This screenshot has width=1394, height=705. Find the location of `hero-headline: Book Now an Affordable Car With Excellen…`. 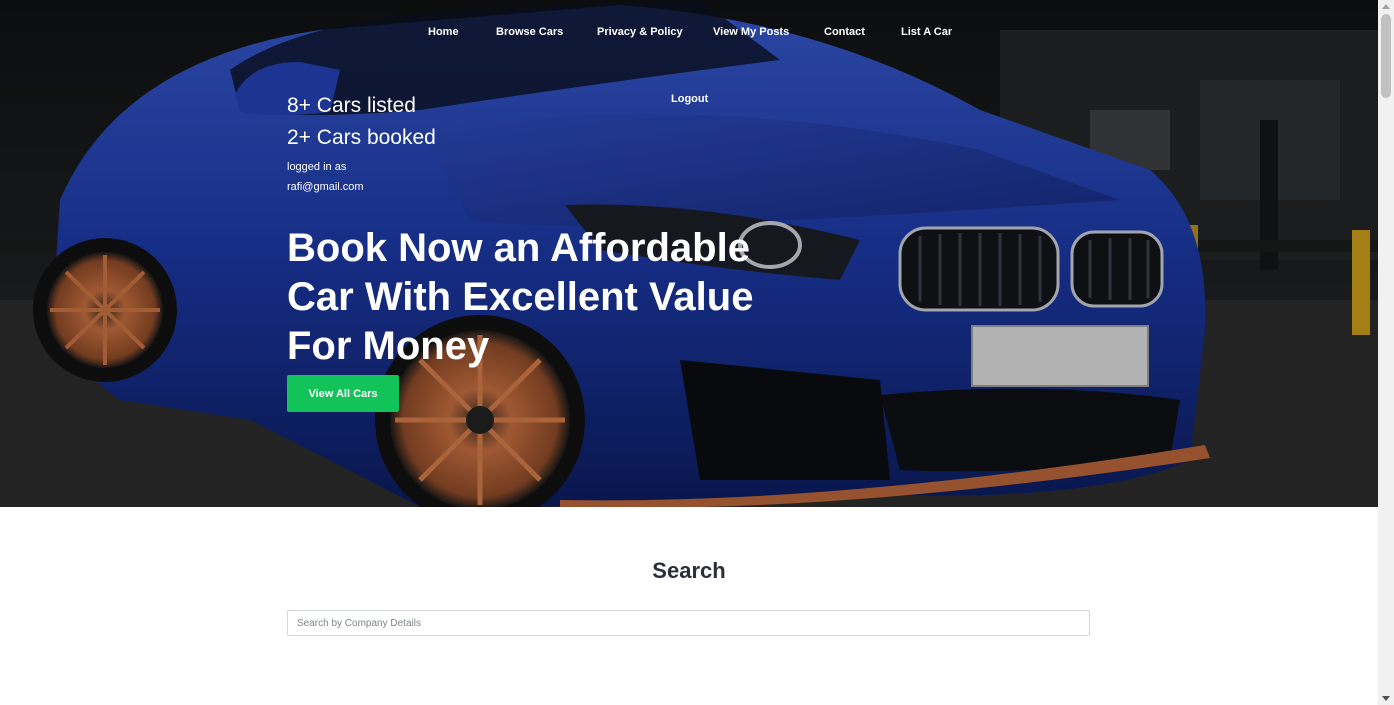

hero-headline: Book Now an Affordable Car With Excellen… is located at coordinates (520, 297).